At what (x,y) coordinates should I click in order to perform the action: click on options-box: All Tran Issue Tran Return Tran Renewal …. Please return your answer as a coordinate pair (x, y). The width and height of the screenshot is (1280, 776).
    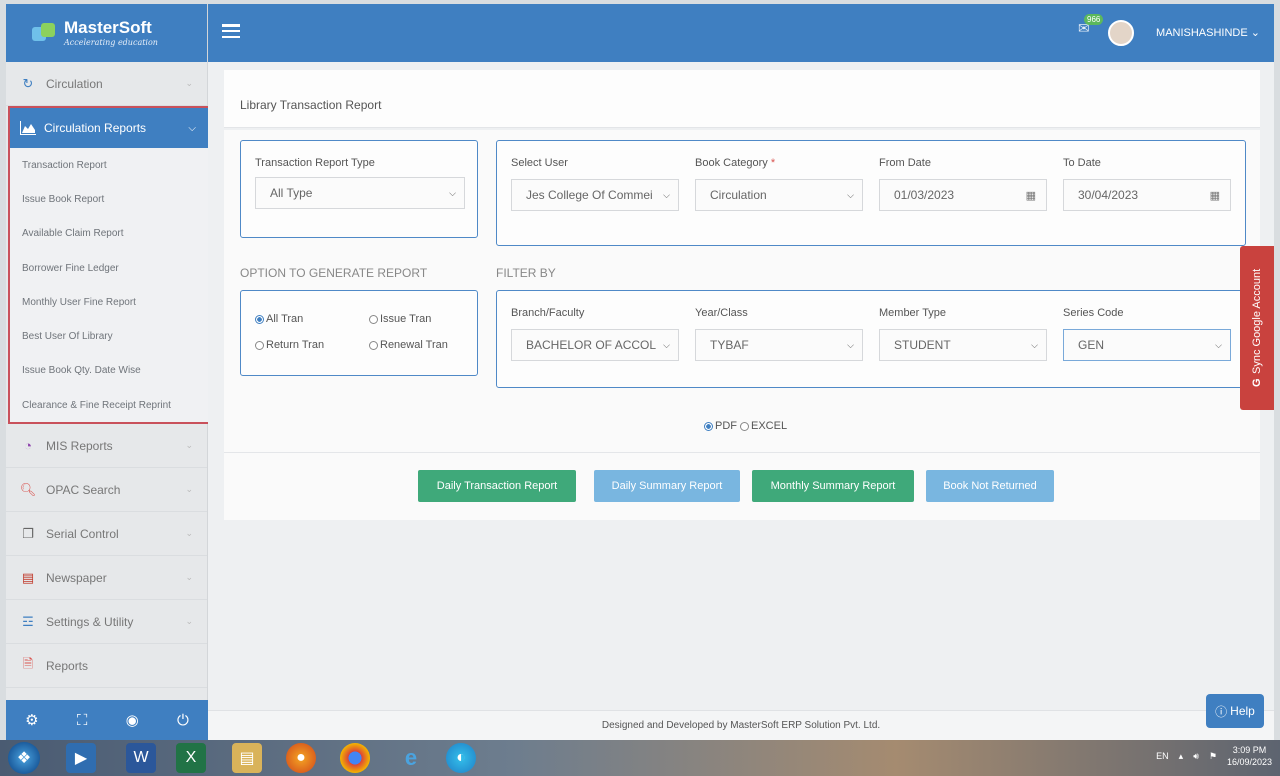
    Looking at the image, I should click on (359, 333).